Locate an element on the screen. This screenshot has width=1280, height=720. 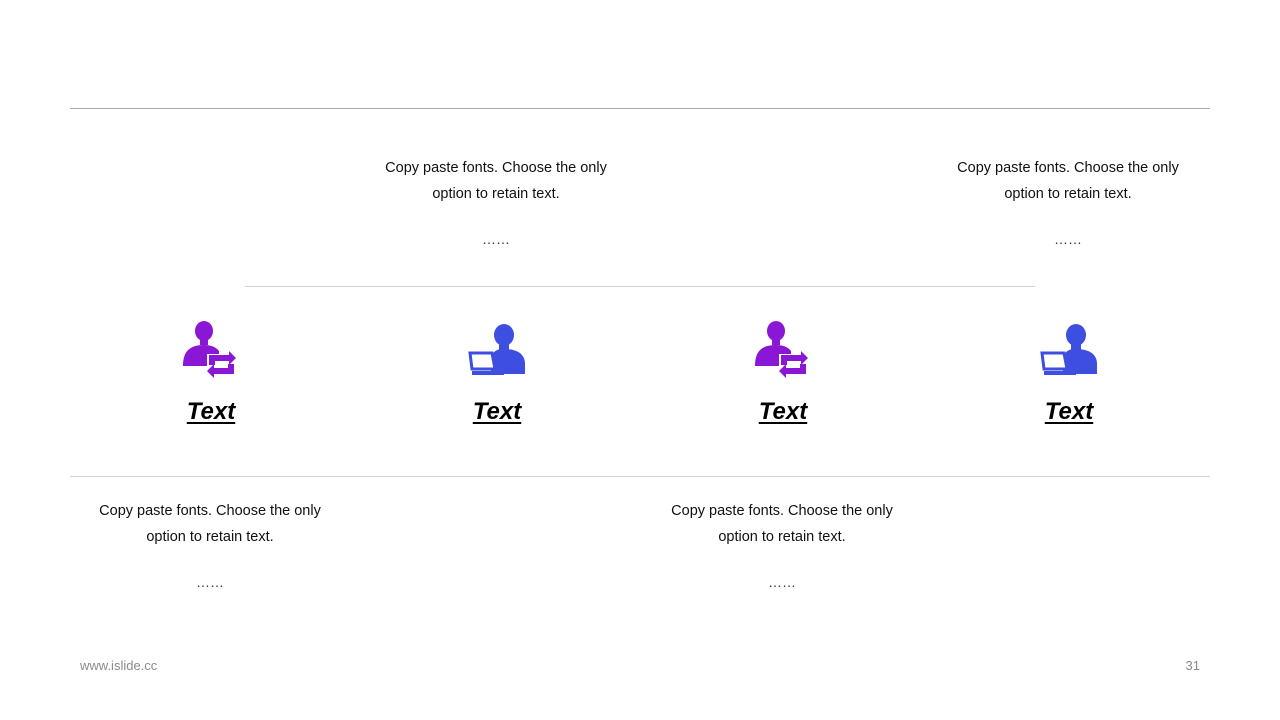
page-number: 31 is located at coordinates (1192, 665).